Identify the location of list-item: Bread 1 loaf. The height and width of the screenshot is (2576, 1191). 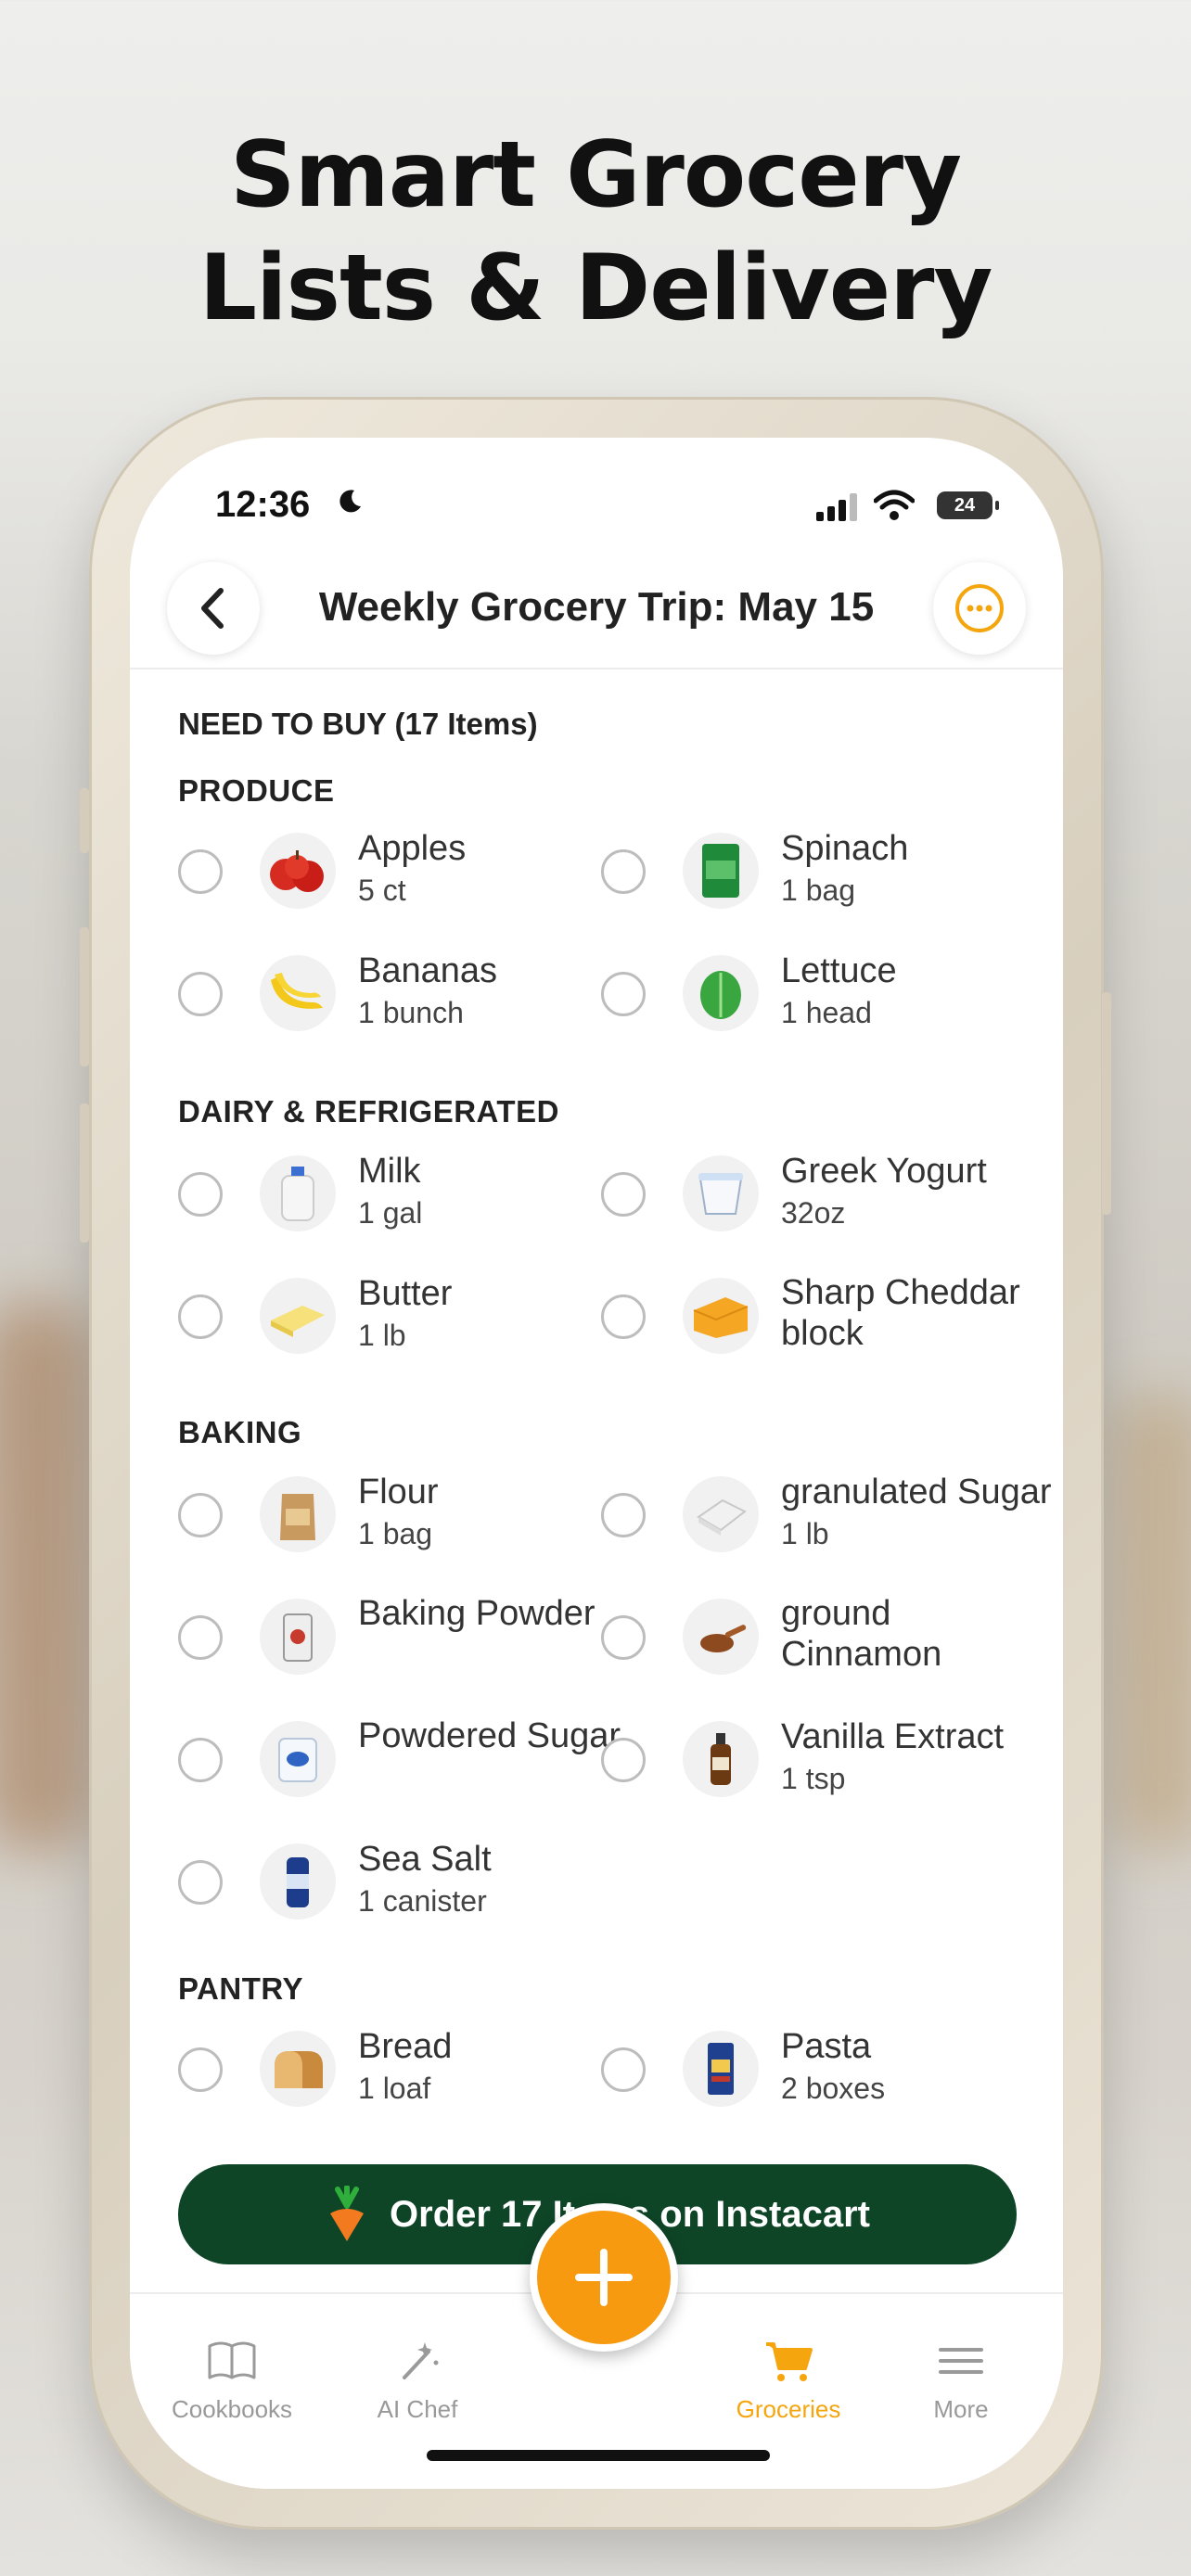
(391, 2064).